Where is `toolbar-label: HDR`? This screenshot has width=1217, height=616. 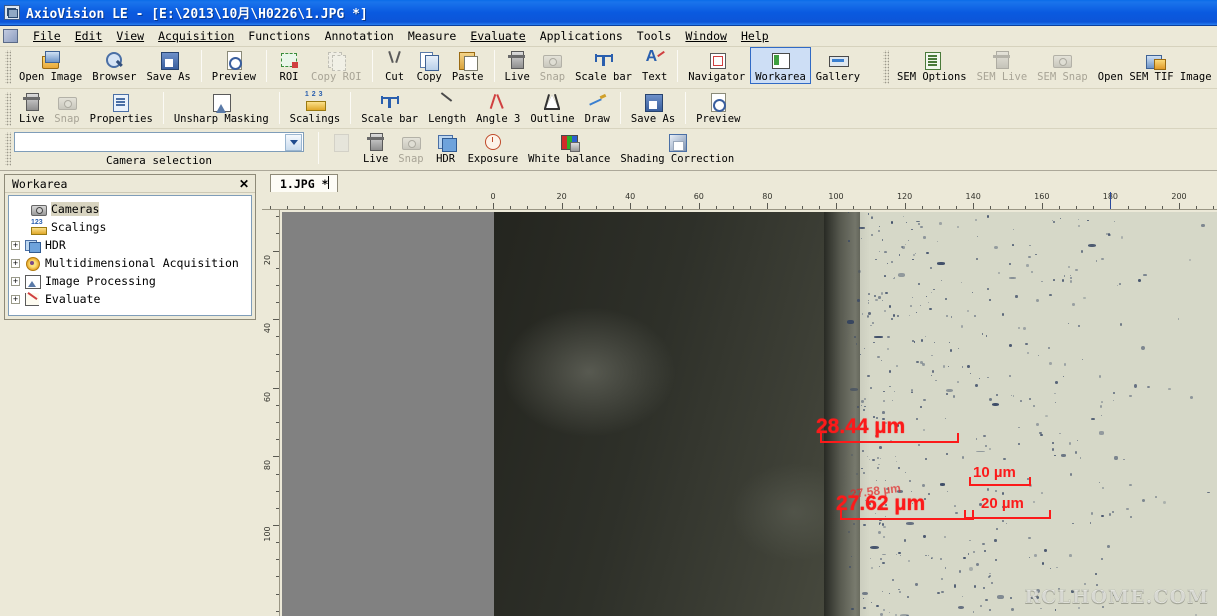
toolbar-label: HDR is located at coordinates (446, 159).